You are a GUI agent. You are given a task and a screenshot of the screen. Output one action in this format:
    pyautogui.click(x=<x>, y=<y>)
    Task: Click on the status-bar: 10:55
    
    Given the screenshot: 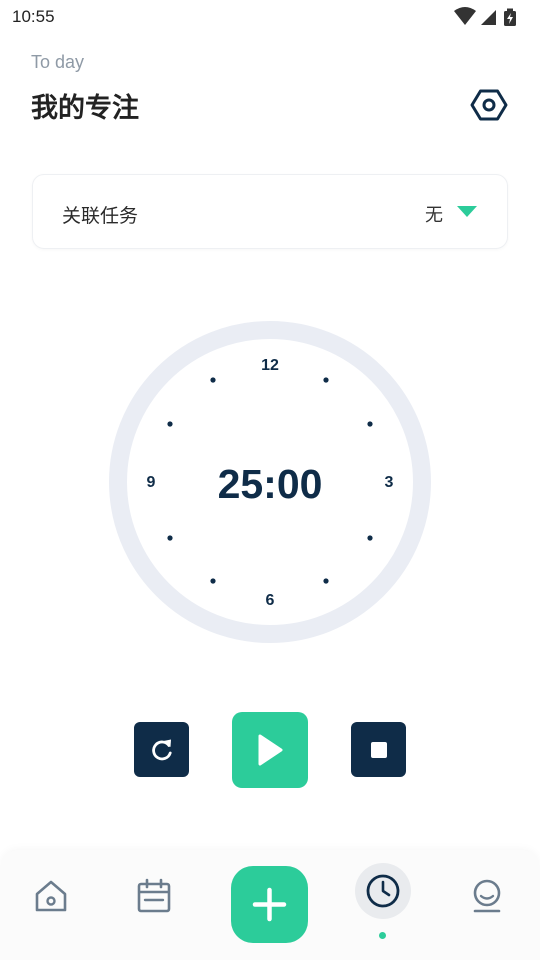 What is the action you would take?
    pyautogui.click(x=270, y=17)
    